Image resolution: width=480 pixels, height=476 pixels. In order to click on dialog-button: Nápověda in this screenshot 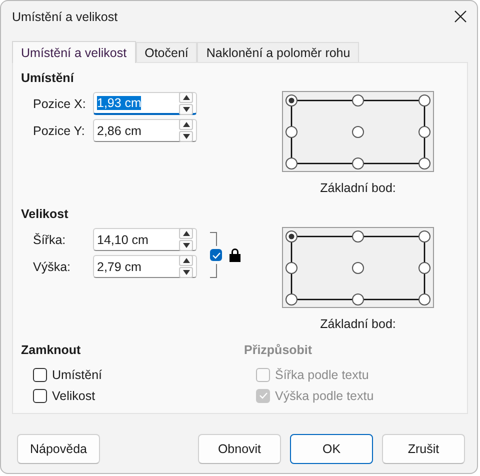, I will do `click(58, 449)`.